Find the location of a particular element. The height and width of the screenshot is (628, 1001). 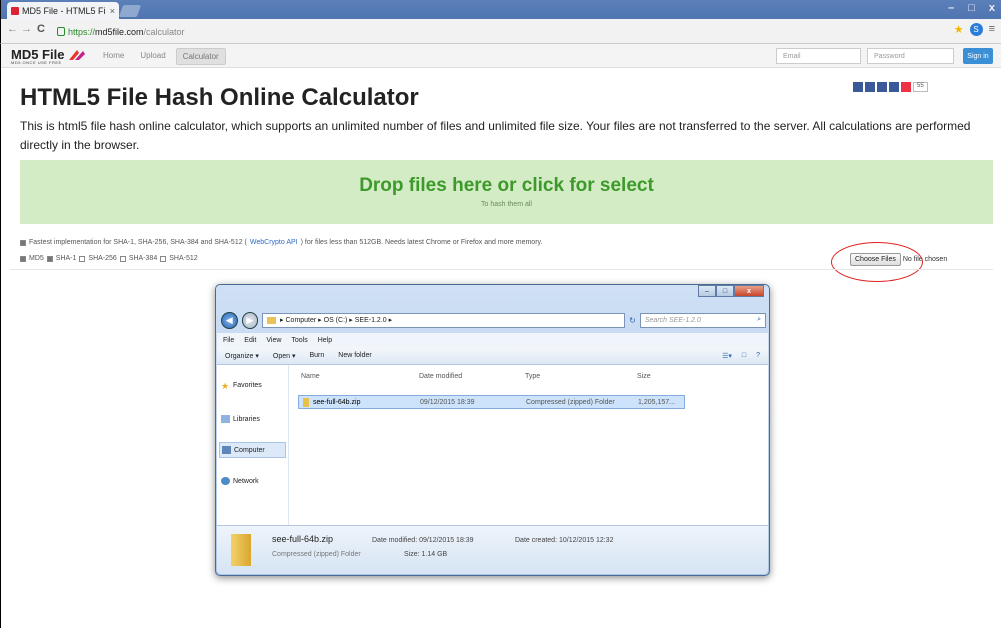

menu-edit: Edit is located at coordinates (250, 340).